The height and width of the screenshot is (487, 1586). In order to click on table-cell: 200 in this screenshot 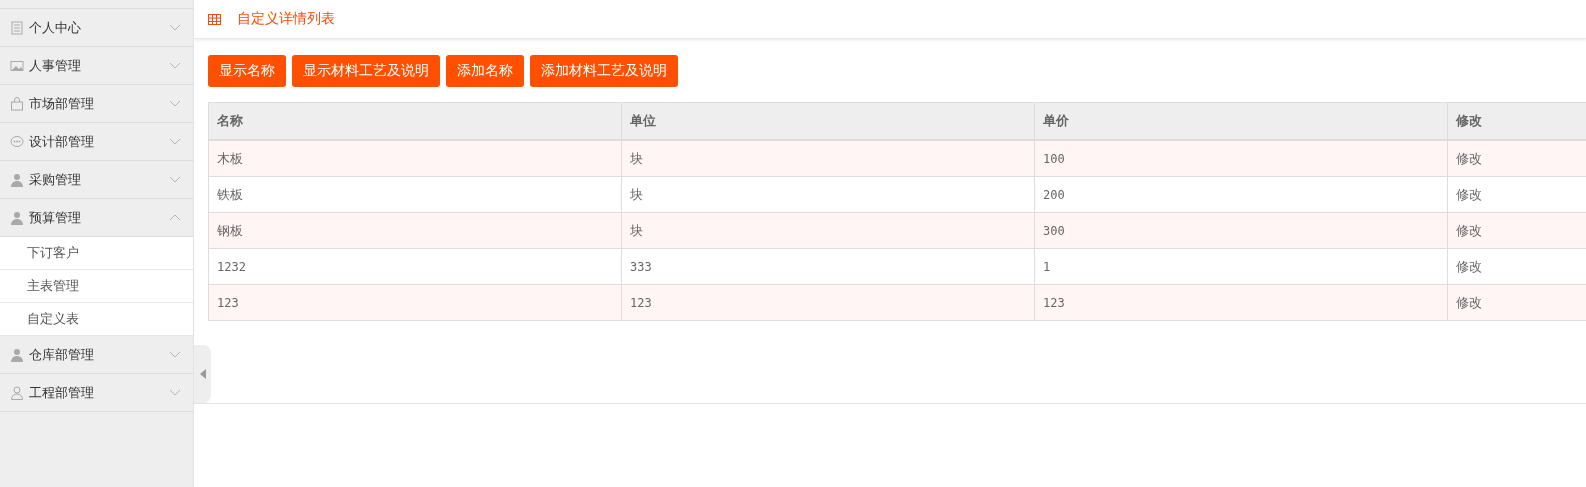, I will do `click(1241, 194)`.